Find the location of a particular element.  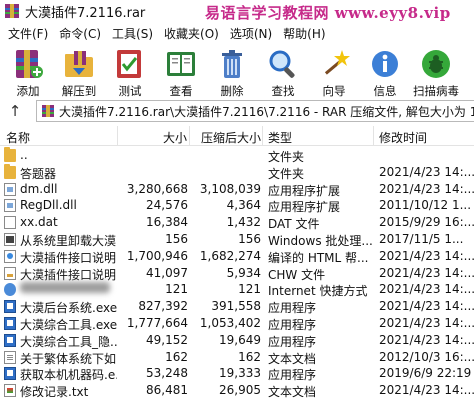

file-size: 121 is located at coordinates (176, 289).